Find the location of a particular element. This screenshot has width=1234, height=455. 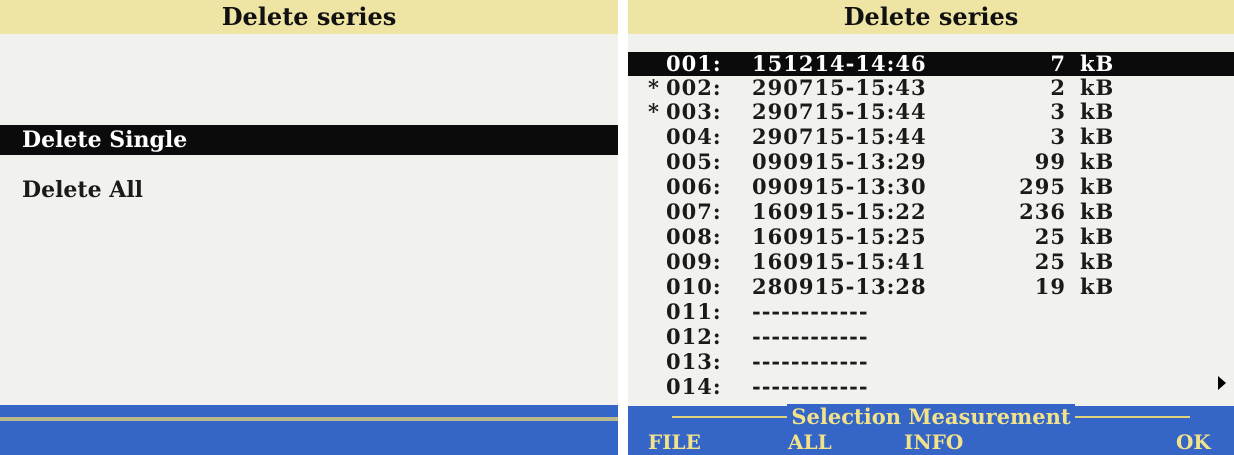

softkey-file-button: FILE is located at coordinates (674, 442).